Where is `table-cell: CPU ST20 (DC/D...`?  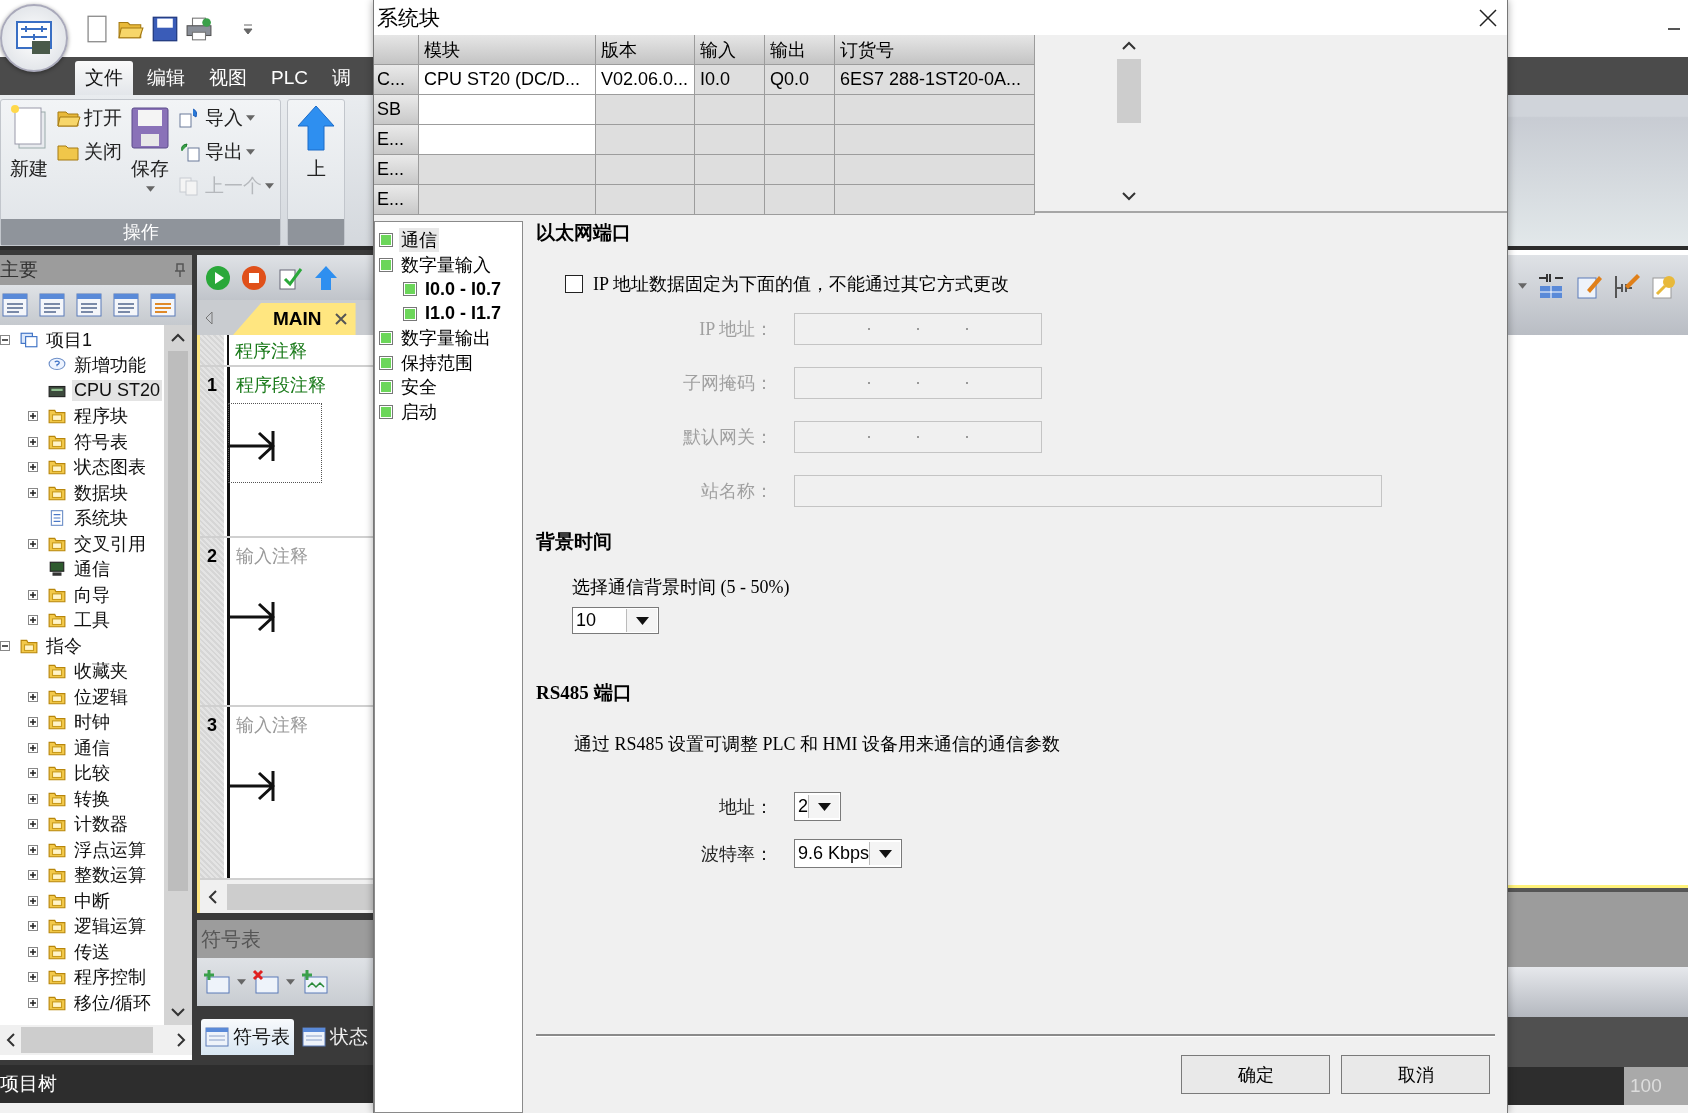 table-cell: CPU ST20 (DC/D... is located at coordinates (507, 80).